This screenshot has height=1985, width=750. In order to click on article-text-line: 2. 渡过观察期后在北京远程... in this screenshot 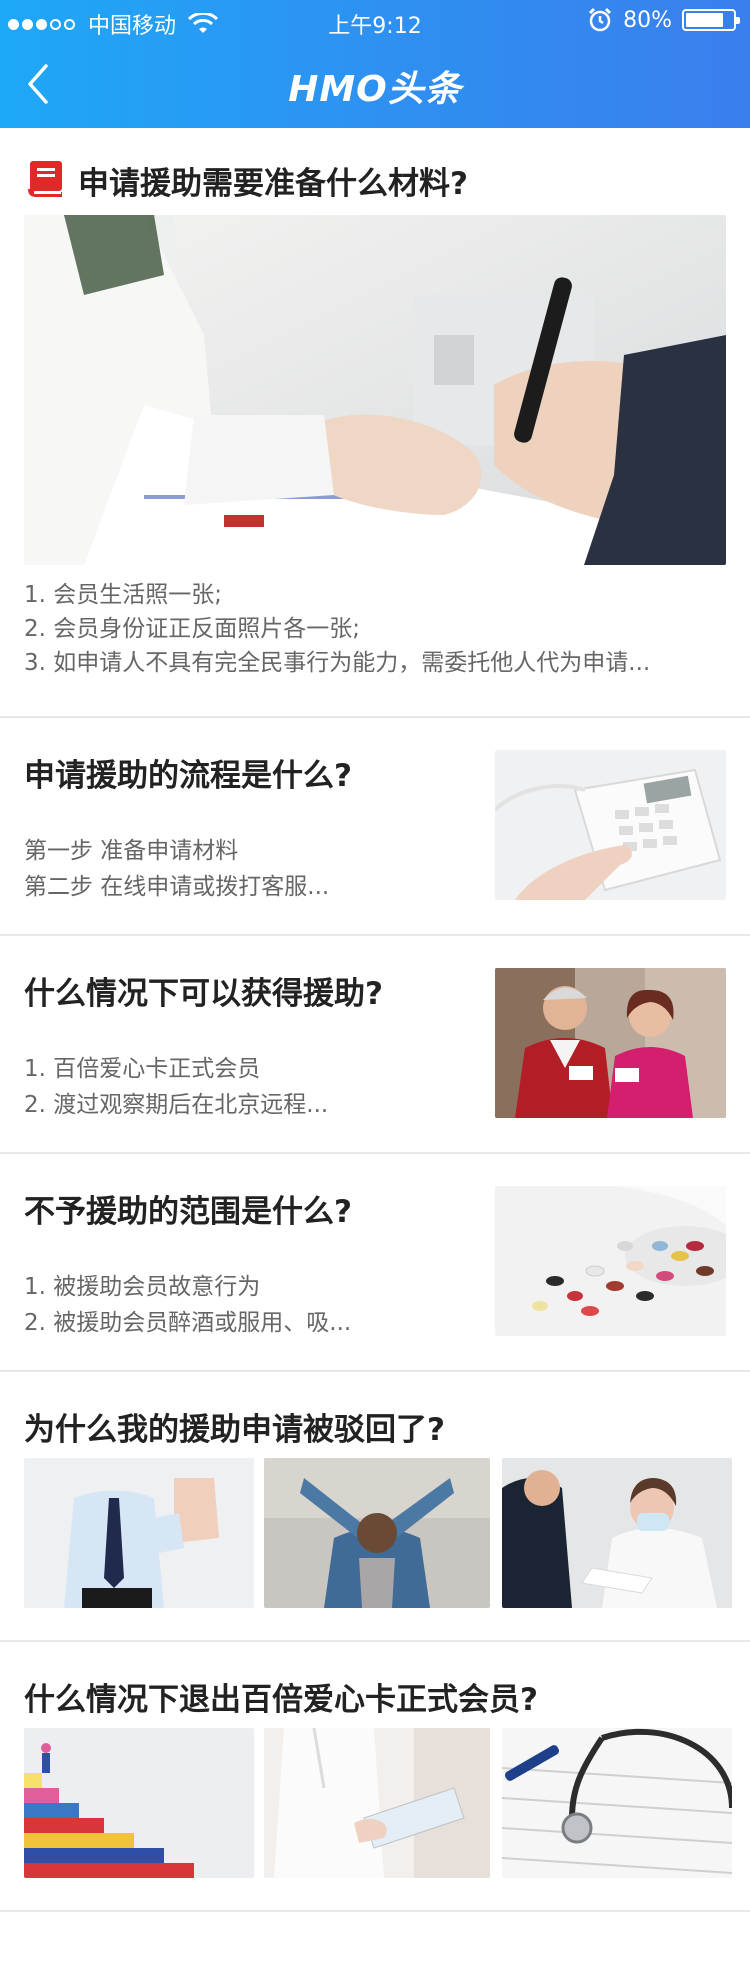, I will do `click(176, 1105)`.